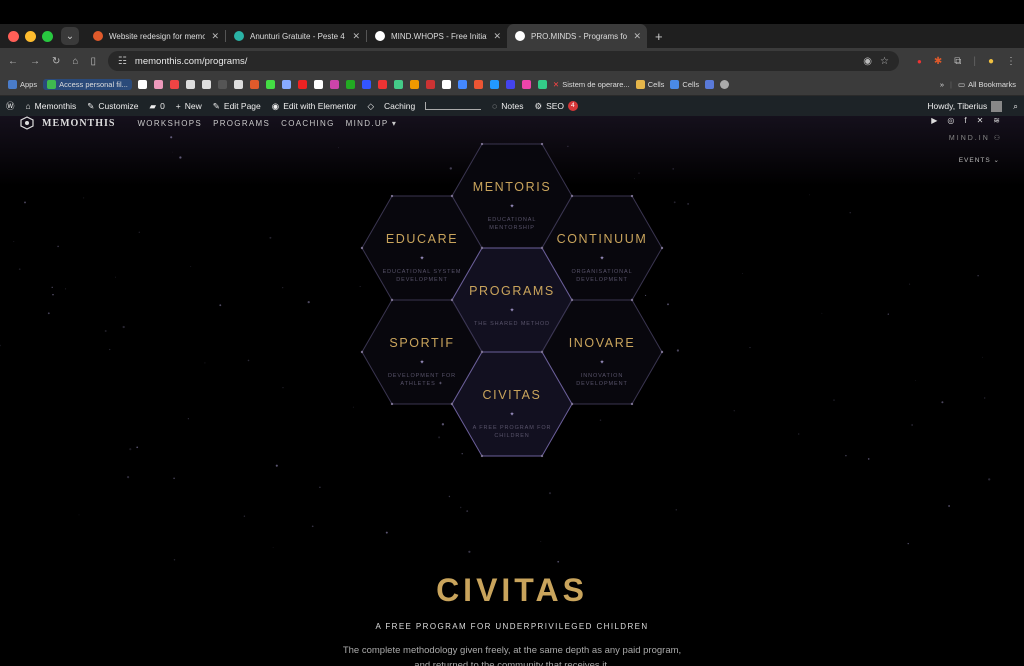  Describe the element at coordinates (241, 123) in the screenshot. I see `nav-programs: PROGRAMS` at that location.